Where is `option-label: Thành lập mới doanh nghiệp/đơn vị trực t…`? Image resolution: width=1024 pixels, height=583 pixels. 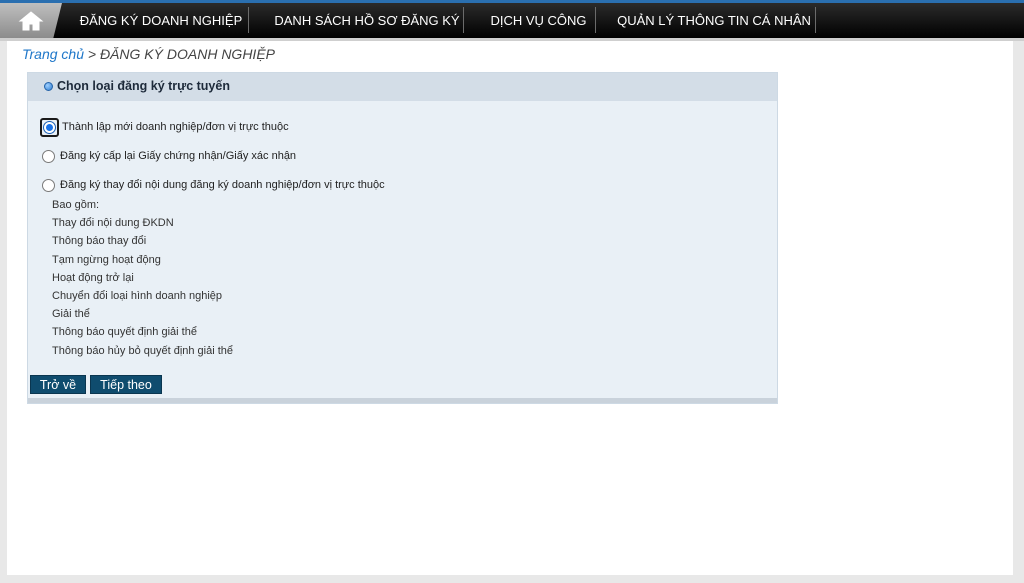
option-label: Thành lập mới doanh nghiệp/đơn vị trực t… is located at coordinates (175, 127).